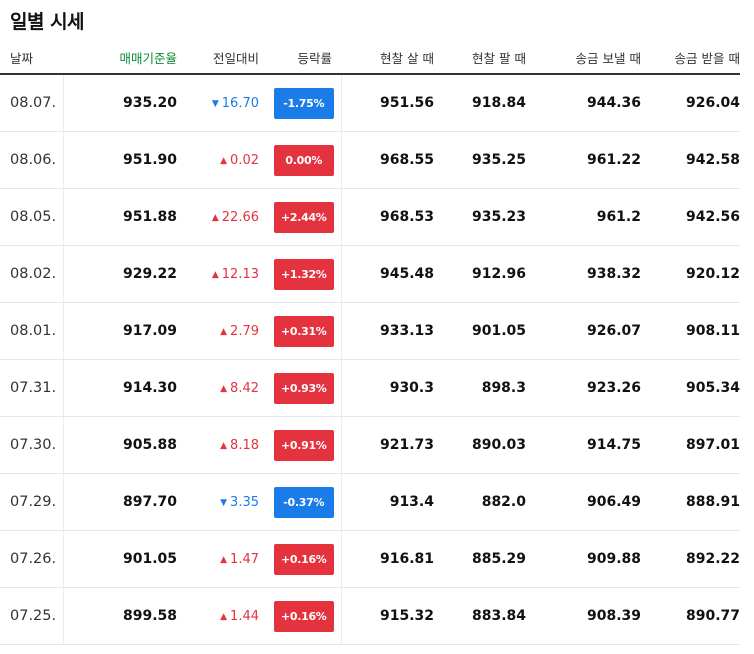 This screenshot has height=654, width=754. What do you see at coordinates (480, 331) in the screenshot?
I see `cash-sell-cell: 901.05` at bounding box center [480, 331].